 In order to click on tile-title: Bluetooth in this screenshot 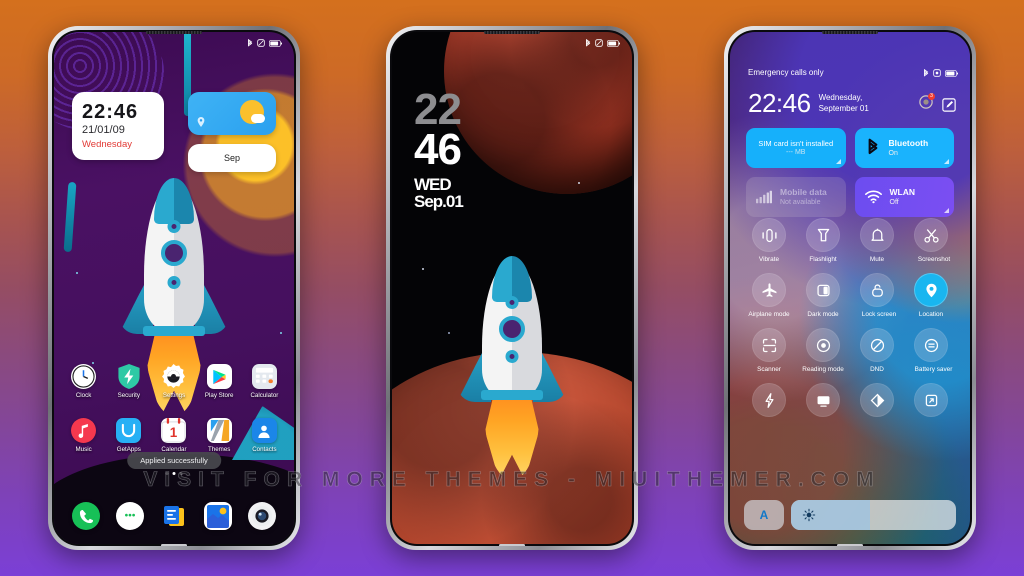, I will do `click(908, 143)`.